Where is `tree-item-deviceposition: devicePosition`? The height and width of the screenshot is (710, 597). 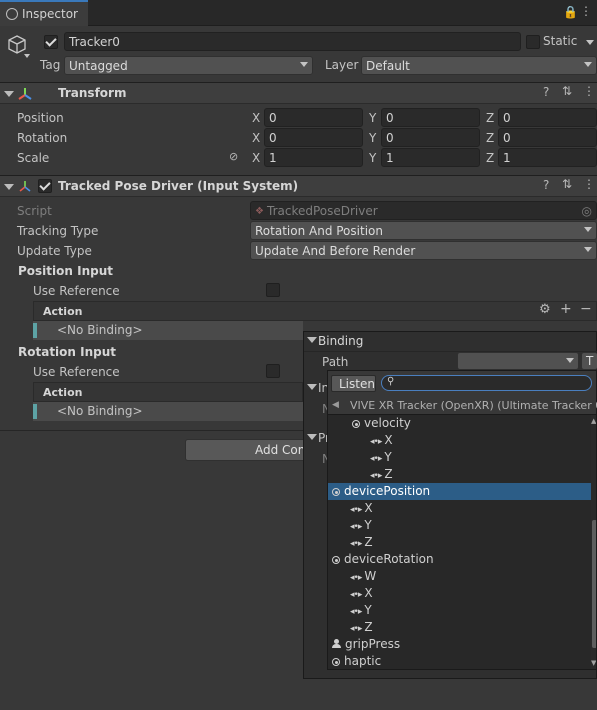
tree-item-deviceposition: devicePosition is located at coordinates (459, 491).